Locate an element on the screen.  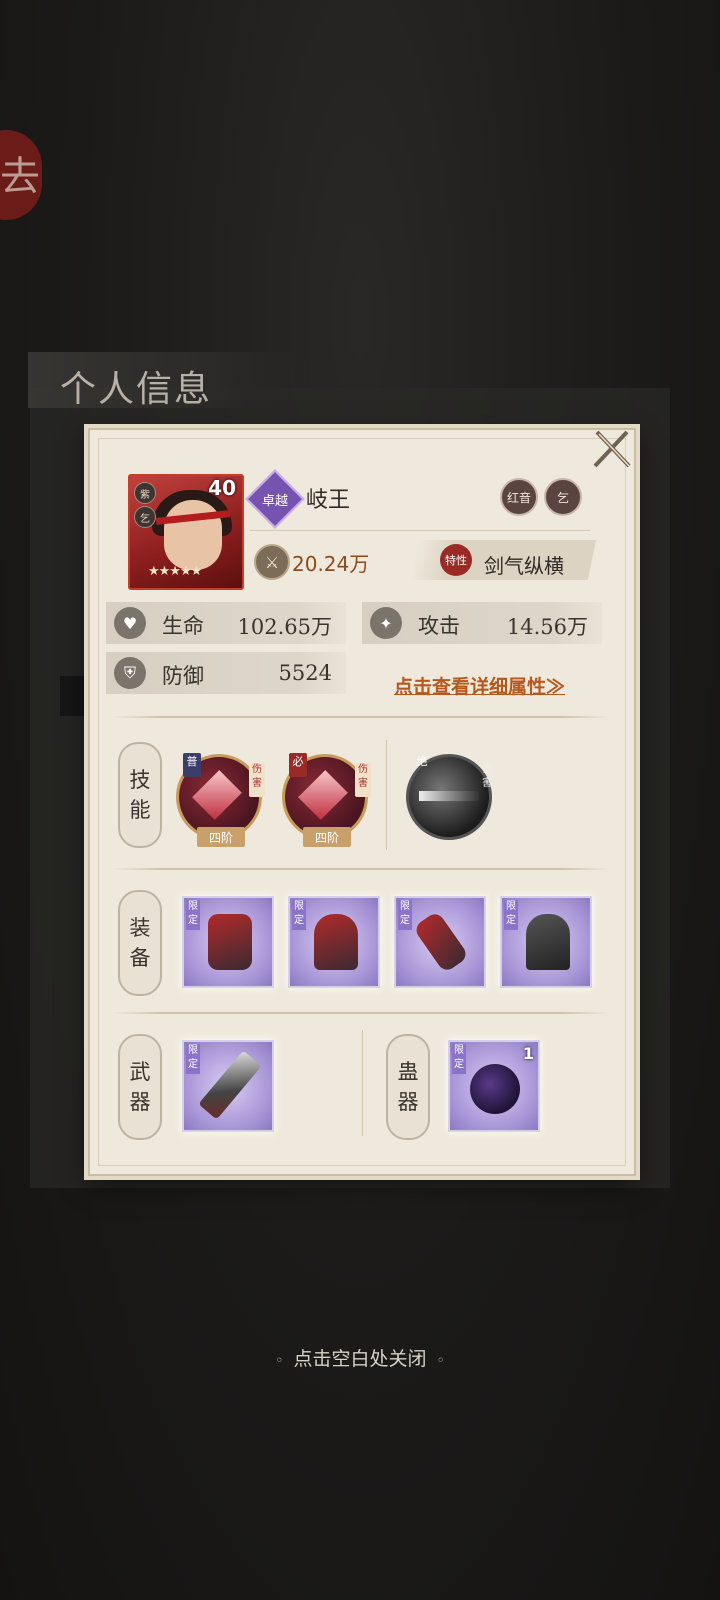
sword-item-icon is located at coordinates (230, 1085).